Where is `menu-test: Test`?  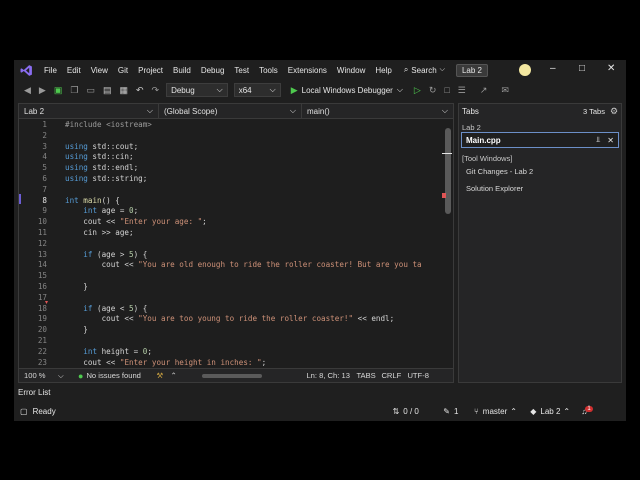 menu-test: Test is located at coordinates (241, 70).